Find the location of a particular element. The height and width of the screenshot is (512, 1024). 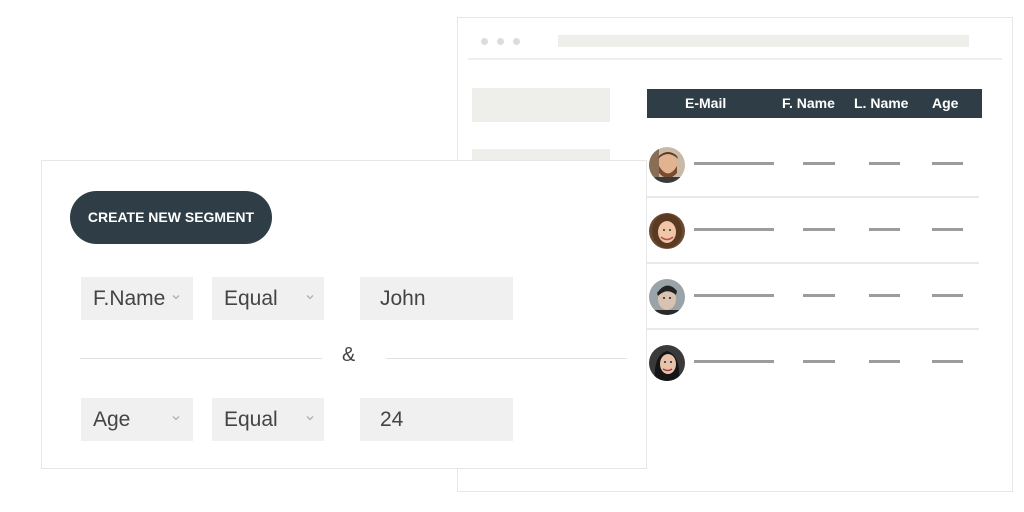

field-select: Age is located at coordinates (137, 419).